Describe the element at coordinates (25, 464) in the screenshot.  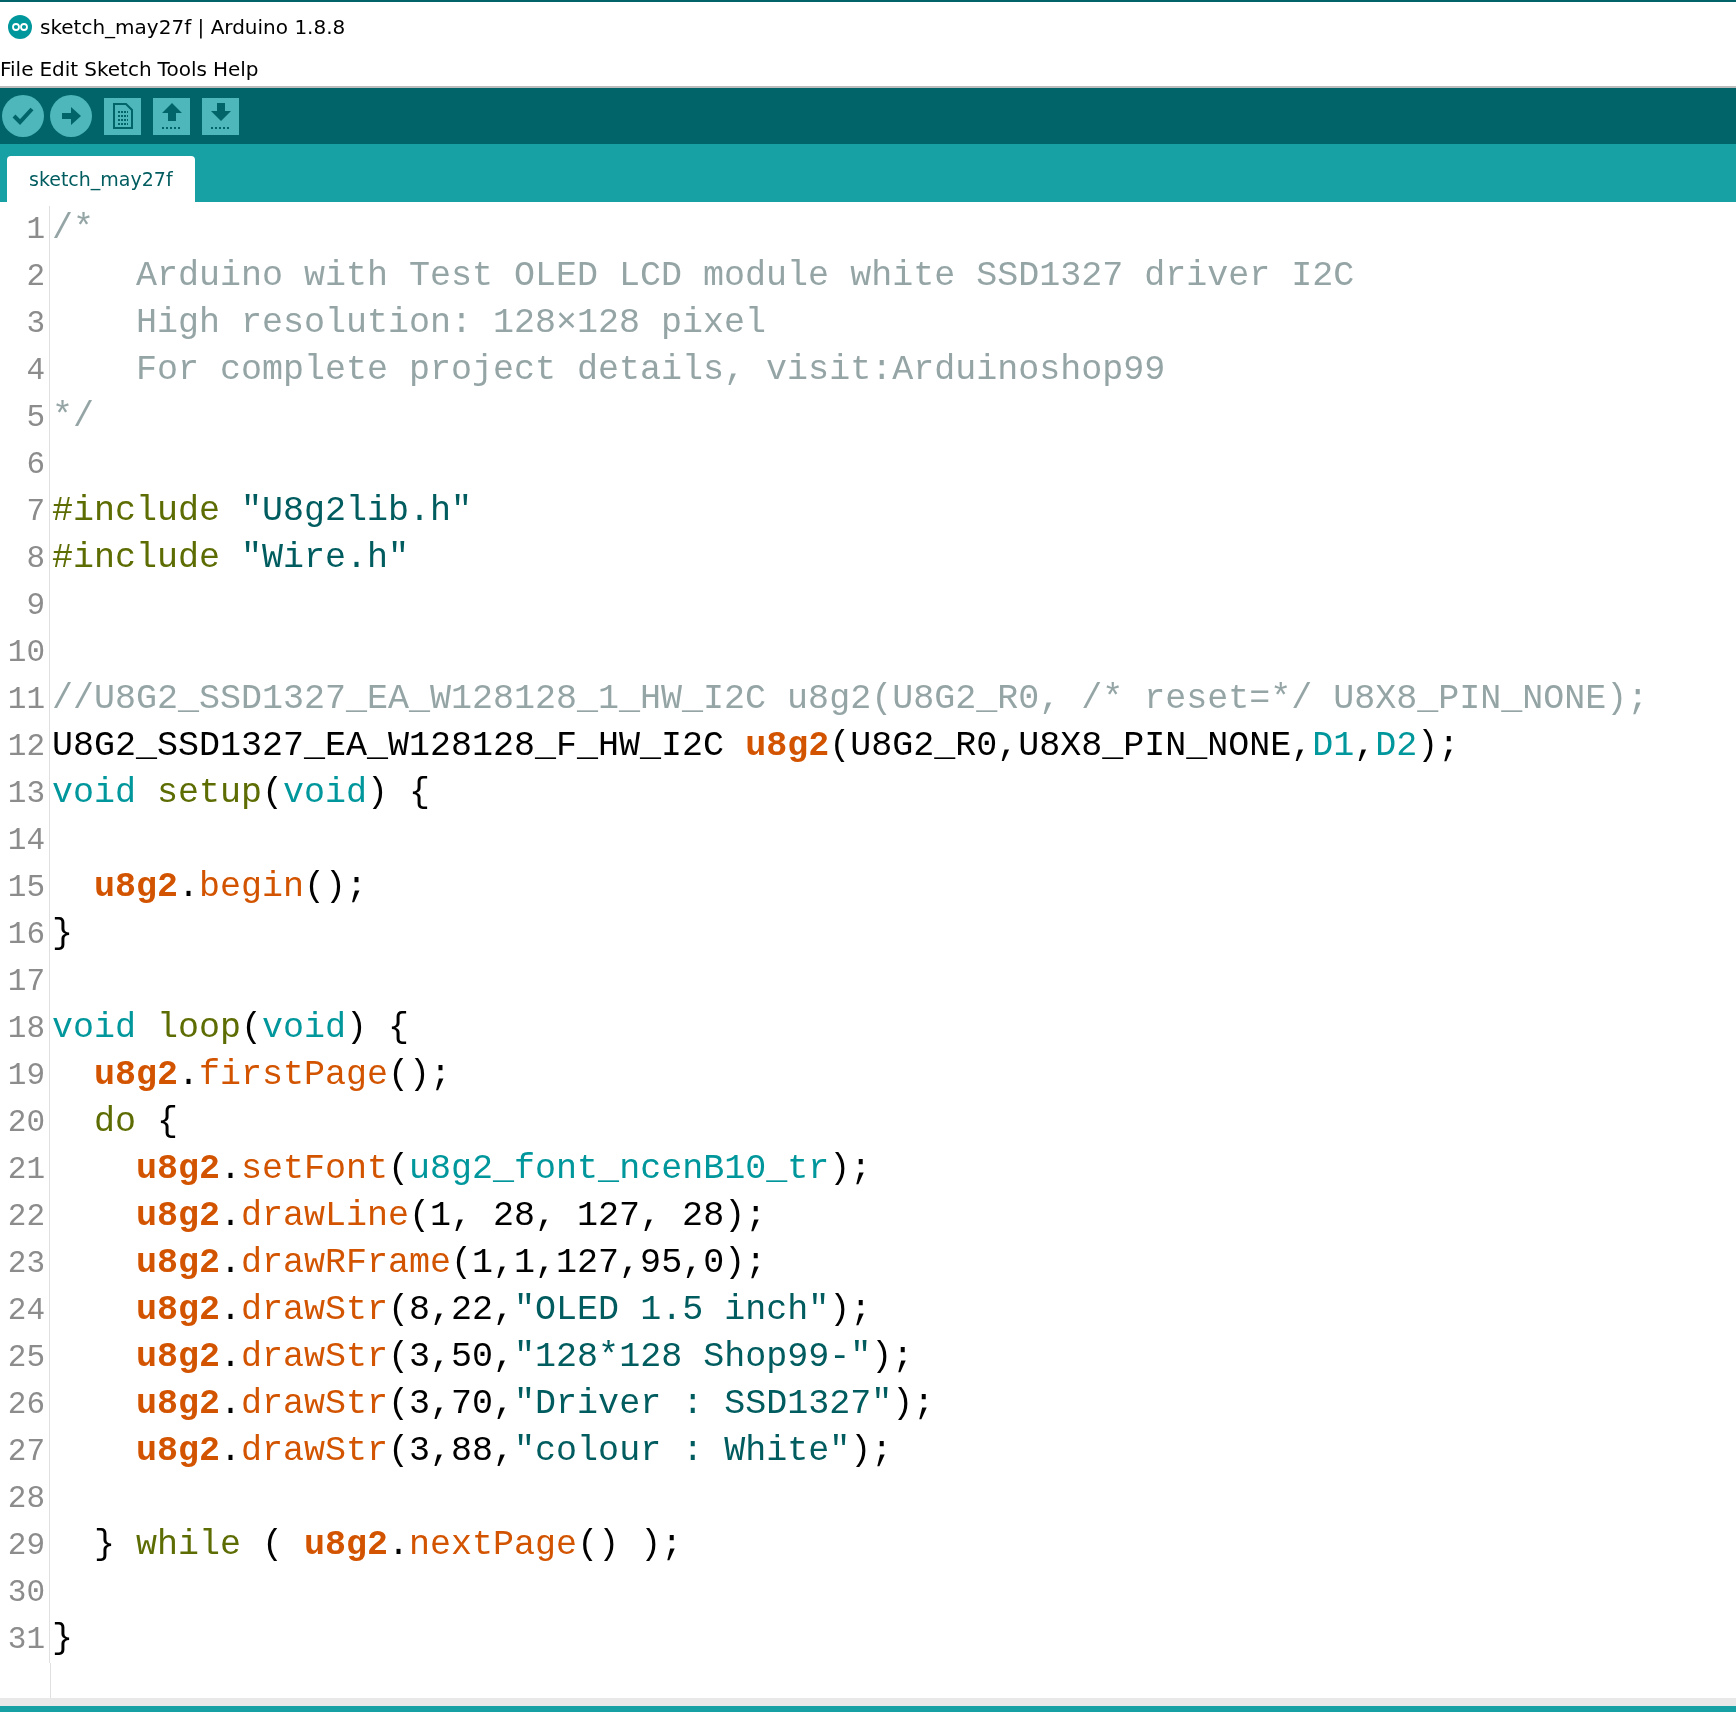
I see `line-number: 6` at that location.